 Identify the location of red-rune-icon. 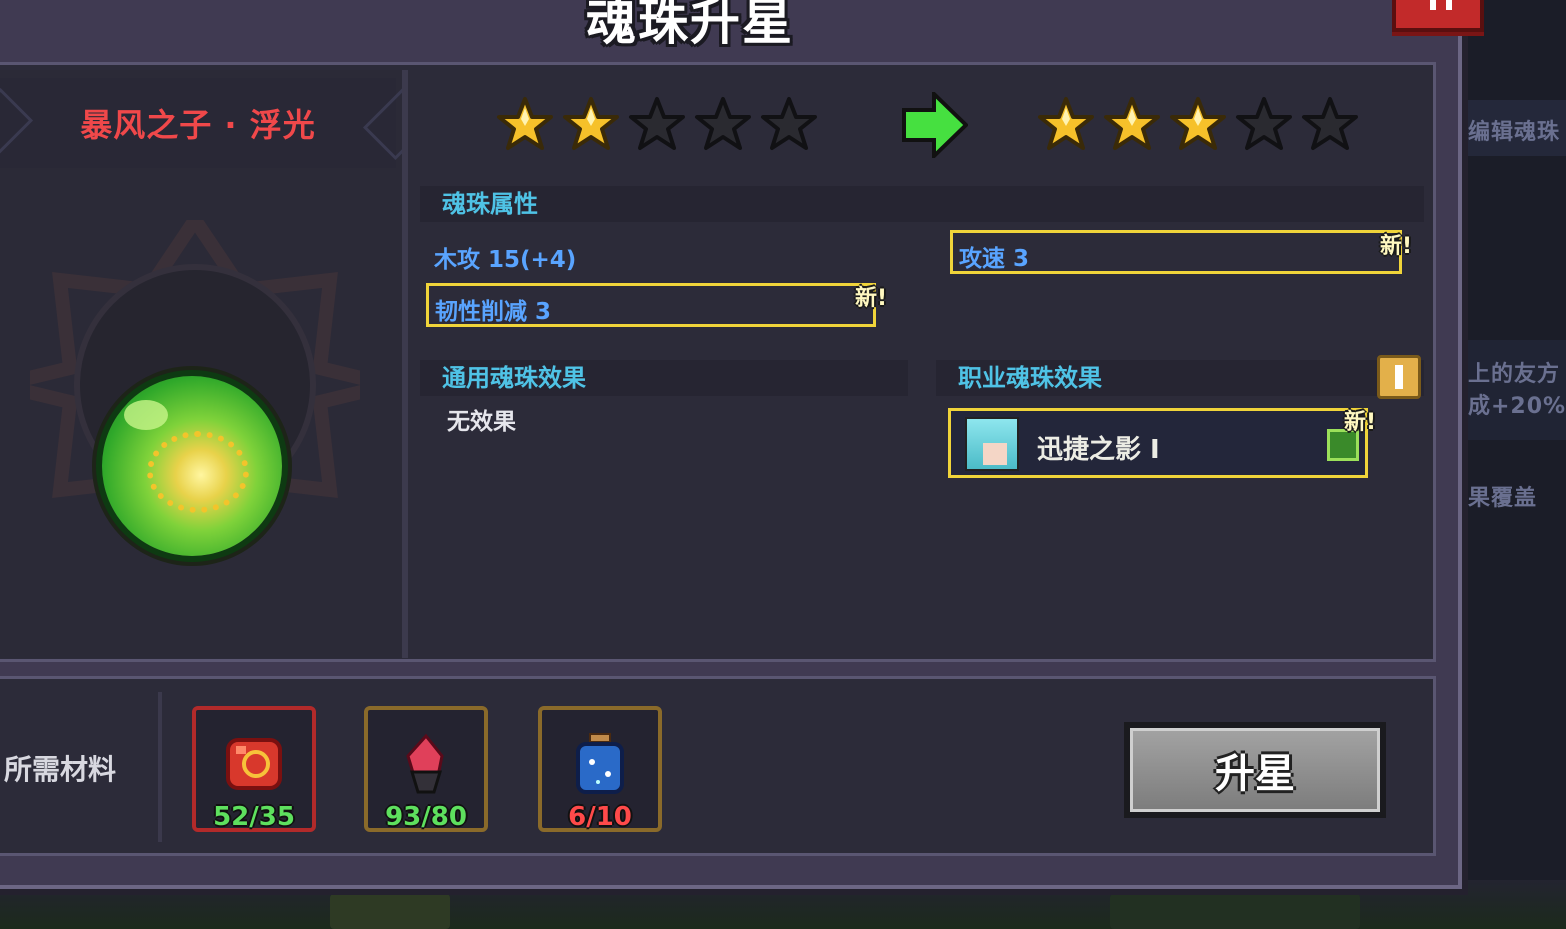
(254, 764).